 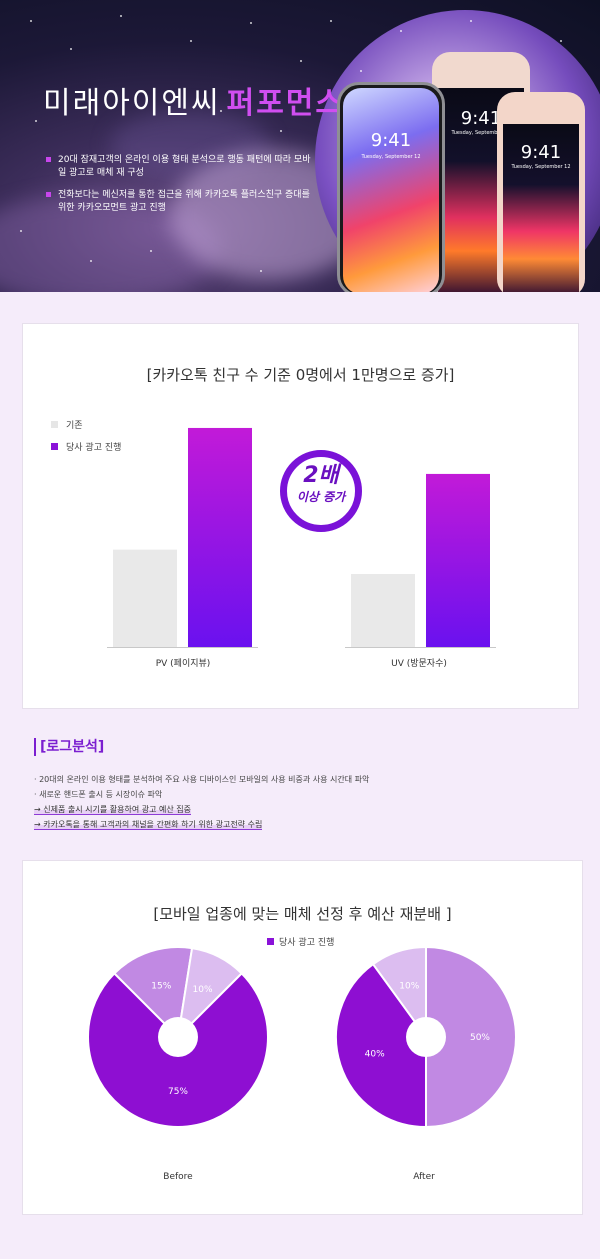 I want to click on growth-badge: 2배 이상 증가, so click(x=321, y=491).